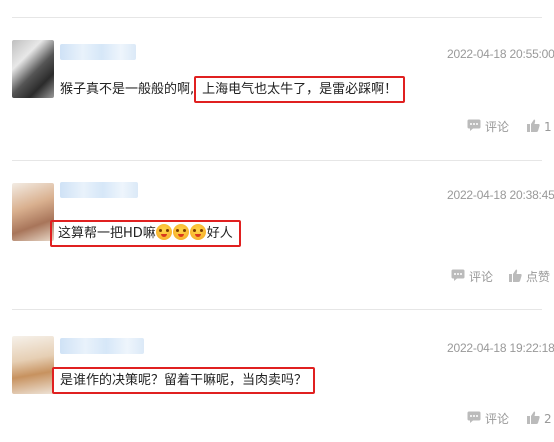 The height and width of the screenshot is (442, 554). What do you see at coordinates (509, 418) in the screenshot?
I see `comment-actions: 评论 2` at bounding box center [509, 418].